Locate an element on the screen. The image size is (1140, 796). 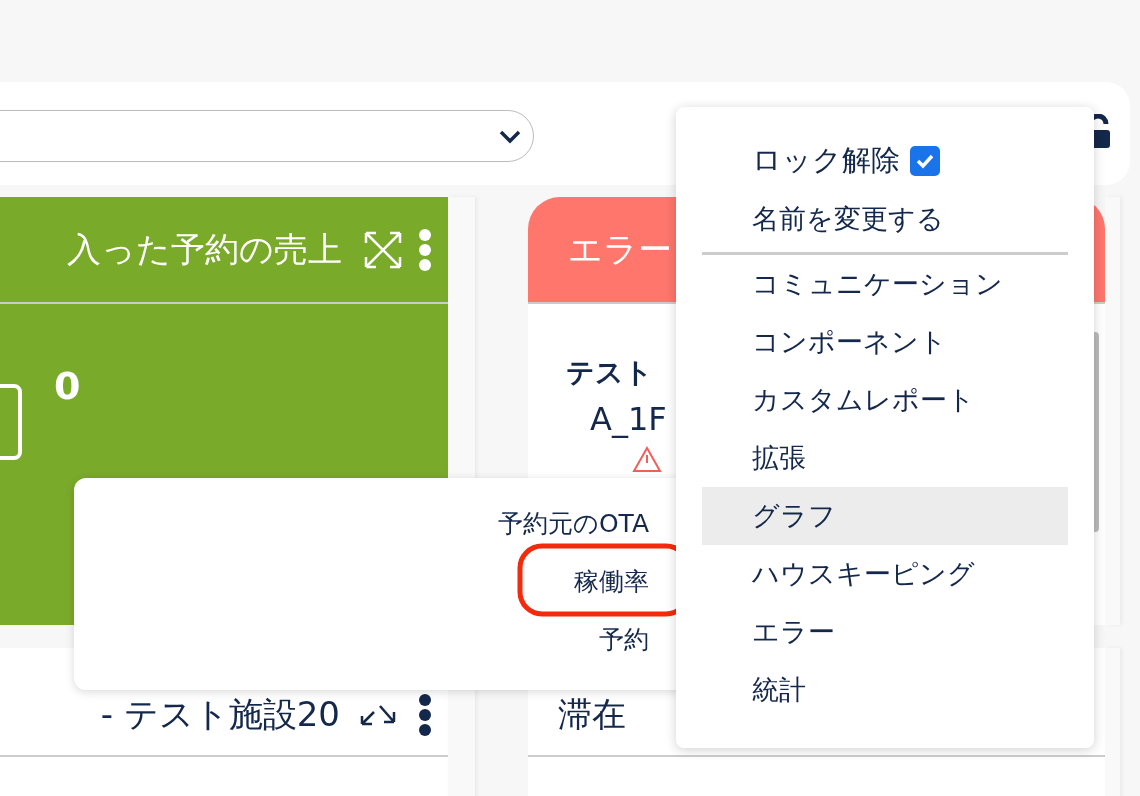
room-name: A_1F is located at coordinates (628, 419).